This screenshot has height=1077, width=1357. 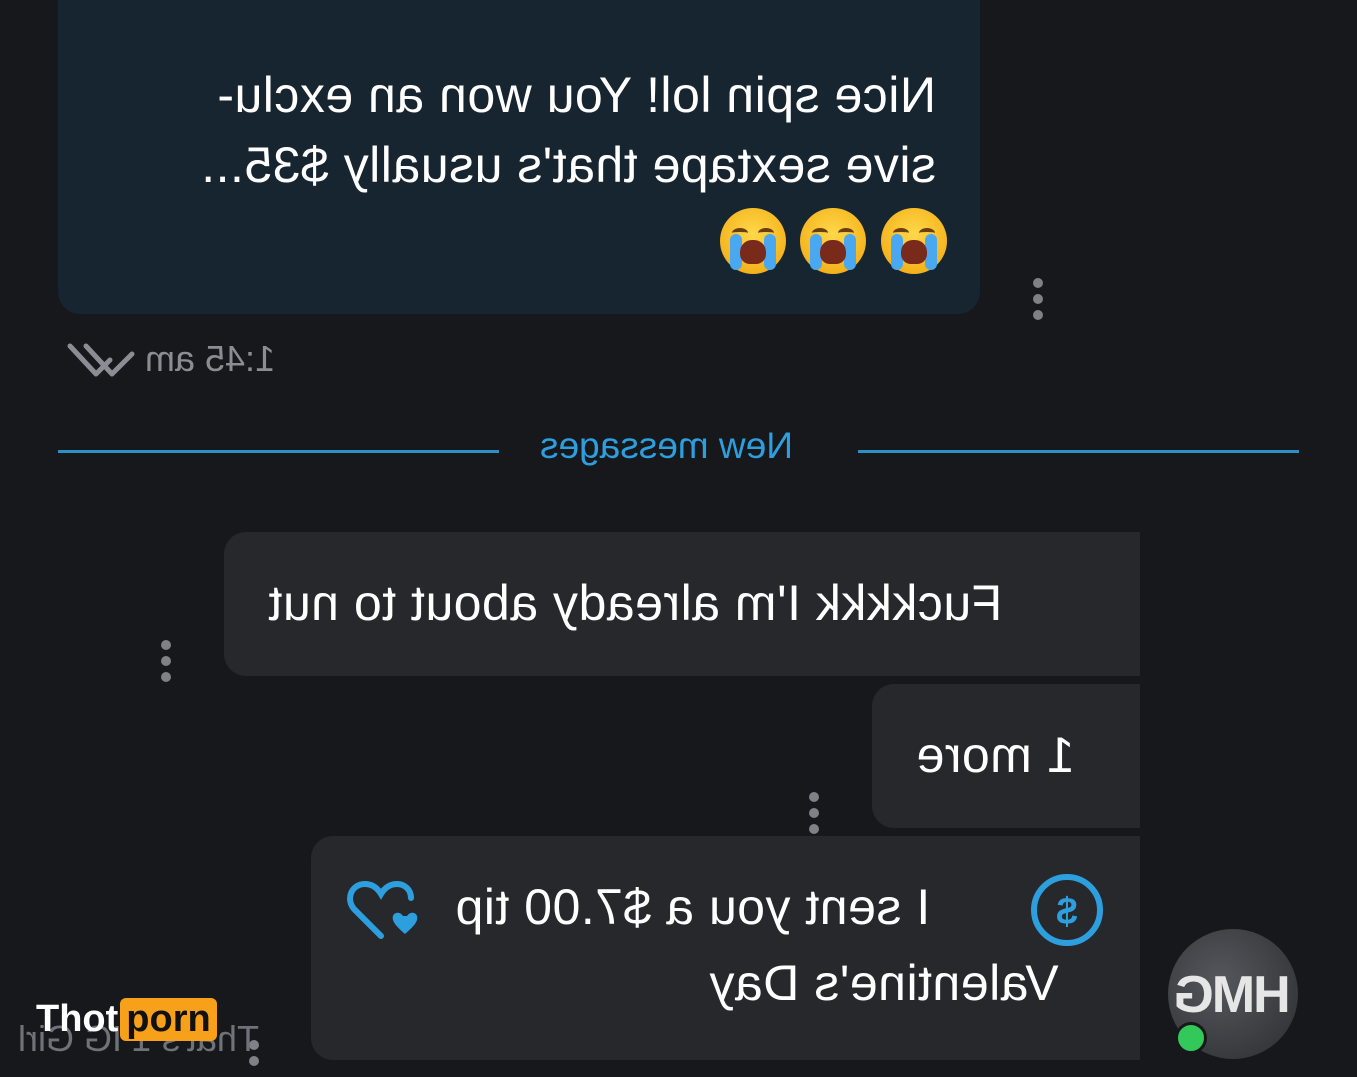 I want to click on emoji-row, so click(x=828, y=243).